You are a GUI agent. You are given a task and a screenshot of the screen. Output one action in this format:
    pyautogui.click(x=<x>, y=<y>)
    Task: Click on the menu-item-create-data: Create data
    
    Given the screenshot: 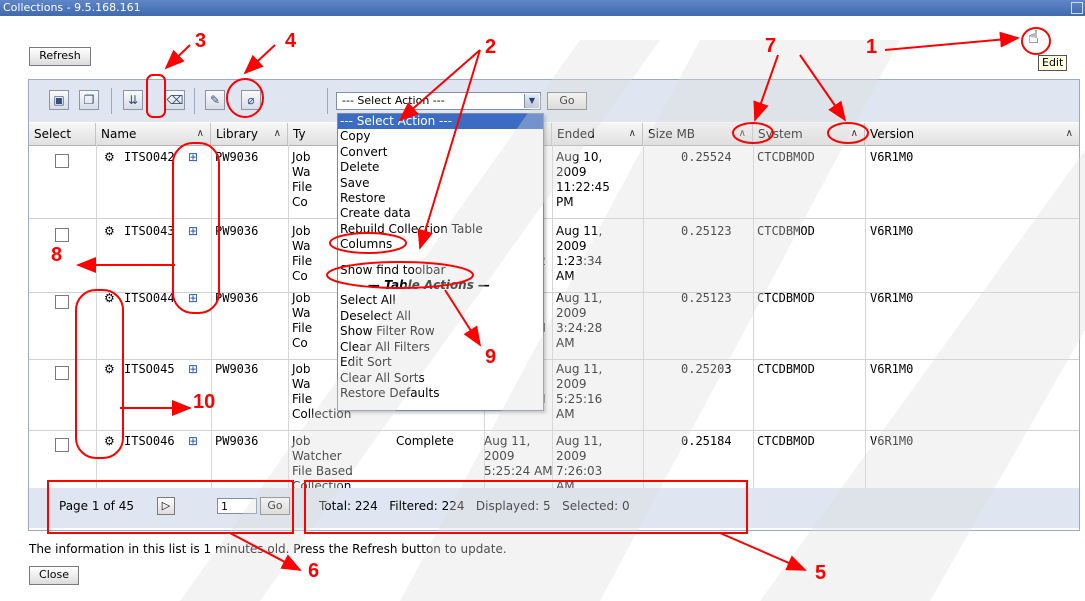 What is the action you would take?
    pyautogui.click(x=440, y=213)
    